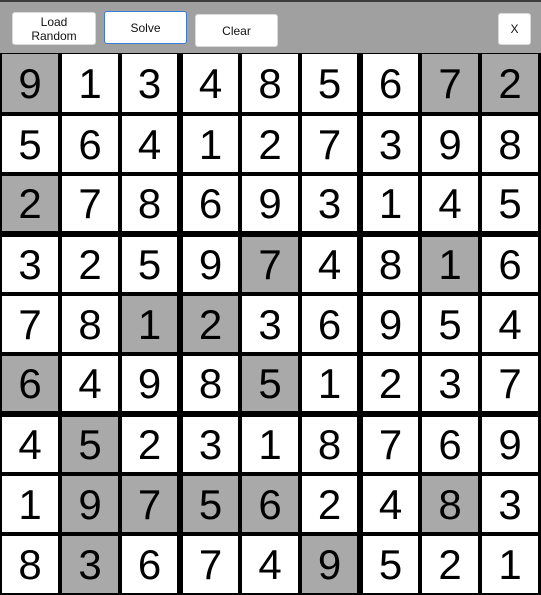 The height and width of the screenshot is (595, 541). What do you see at coordinates (390, 504) in the screenshot?
I see `sudoku-cell-r8-c7: 4` at bounding box center [390, 504].